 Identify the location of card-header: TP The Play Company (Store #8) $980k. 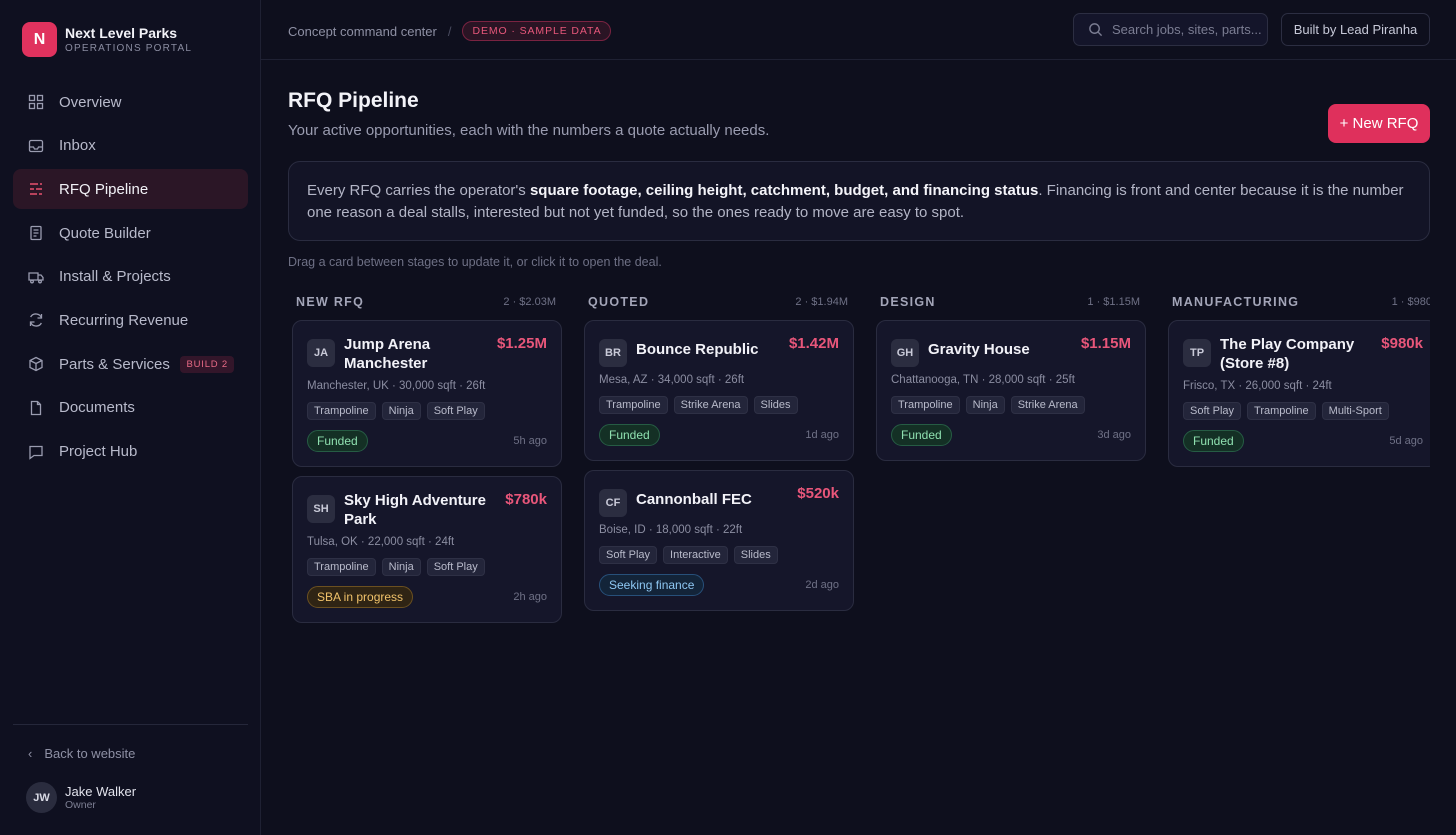
(1303, 354).